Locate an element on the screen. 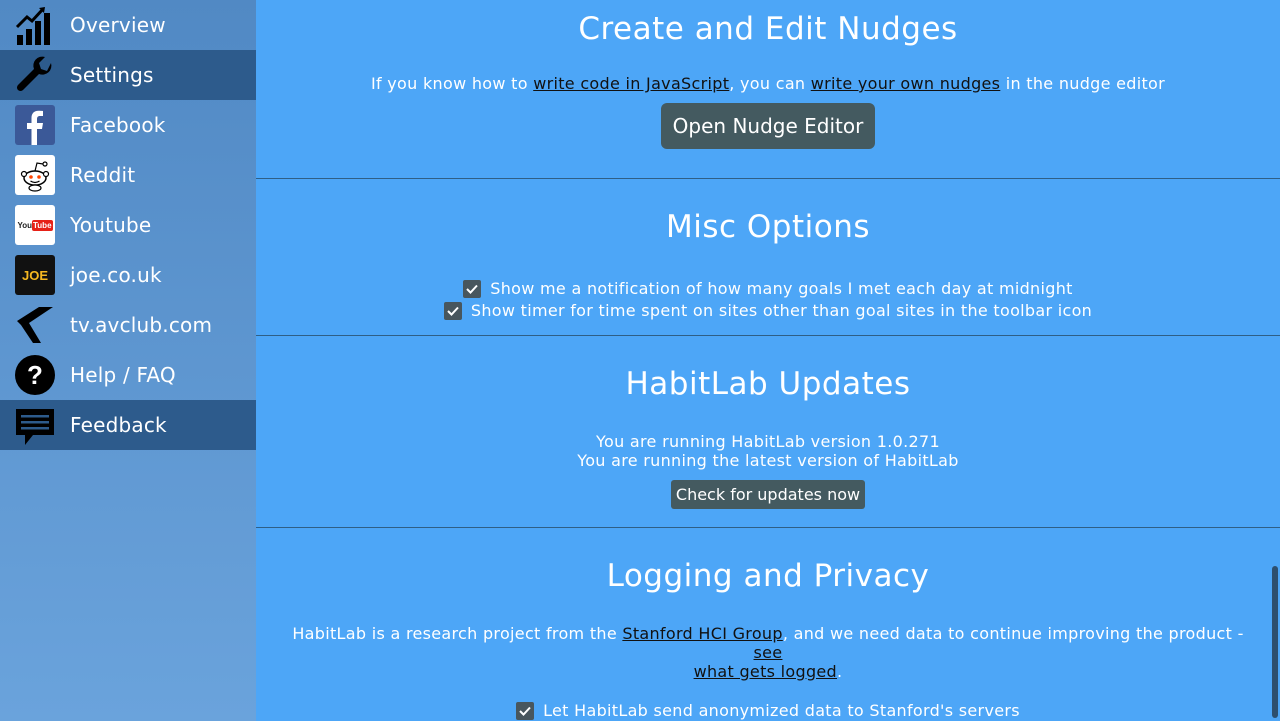 The height and width of the screenshot is (721, 1280). youtube-icon: YouTube is located at coordinates (35, 225).